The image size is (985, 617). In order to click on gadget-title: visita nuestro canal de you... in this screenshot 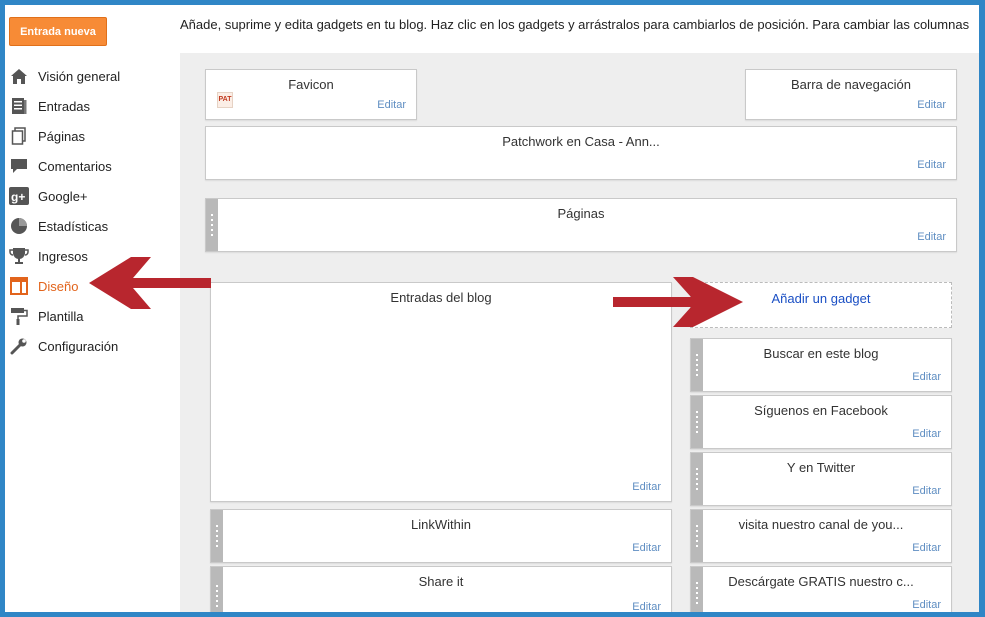, I will do `click(821, 524)`.